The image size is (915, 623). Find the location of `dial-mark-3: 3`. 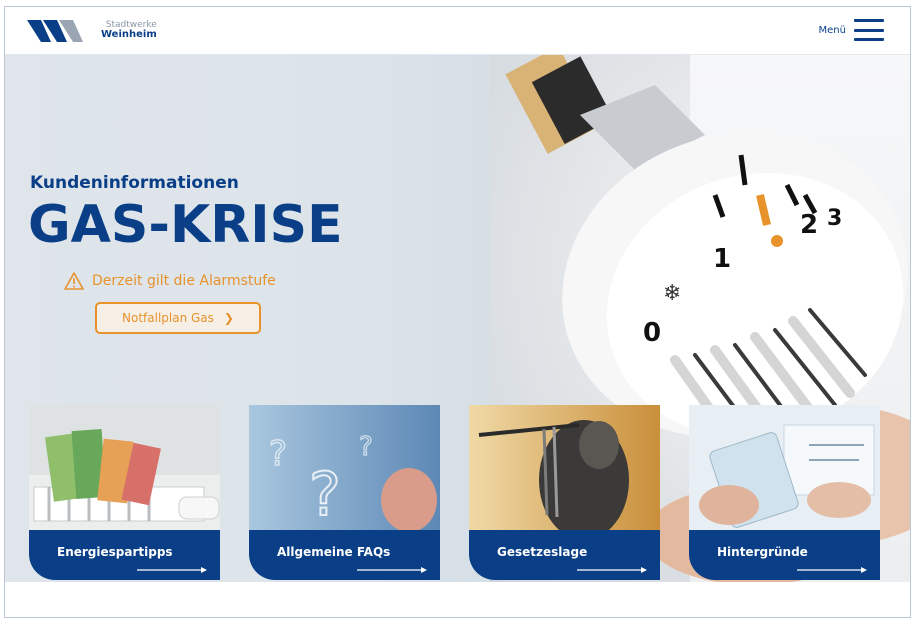

dial-mark-3: 3 is located at coordinates (834, 218).